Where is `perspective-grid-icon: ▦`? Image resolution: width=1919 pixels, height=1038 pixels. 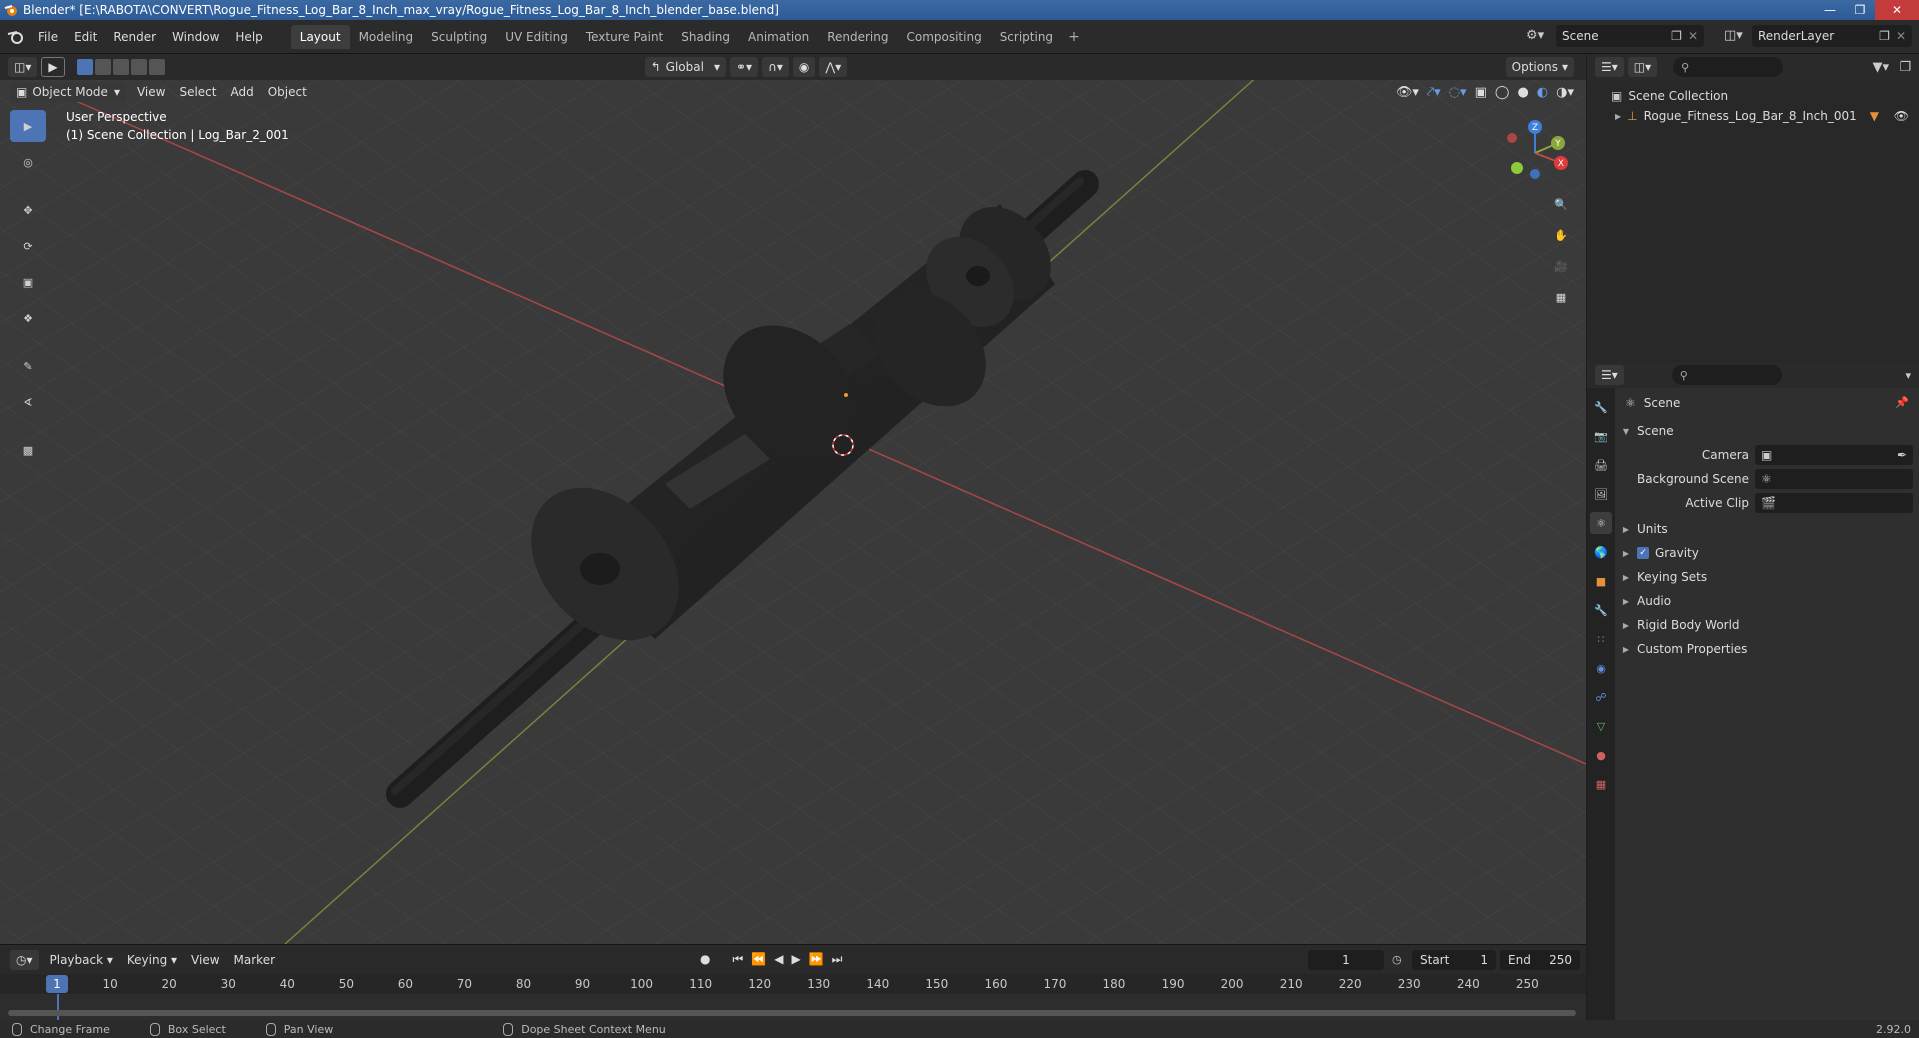 perspective-grid-icon: ▦ is located at coordinates (1561, 297).